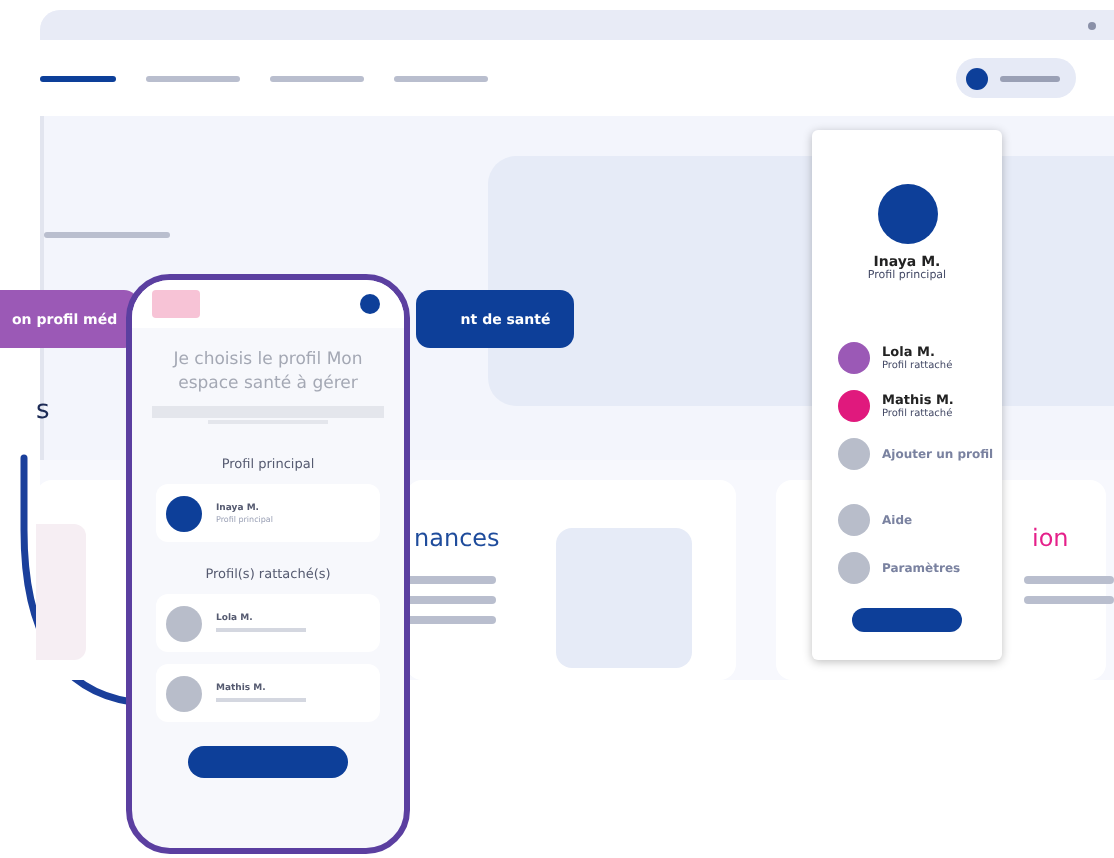 Image resolution: width=1114 pixels, height=858 pixels. I want to click on section-title: s, so click(43, 411).